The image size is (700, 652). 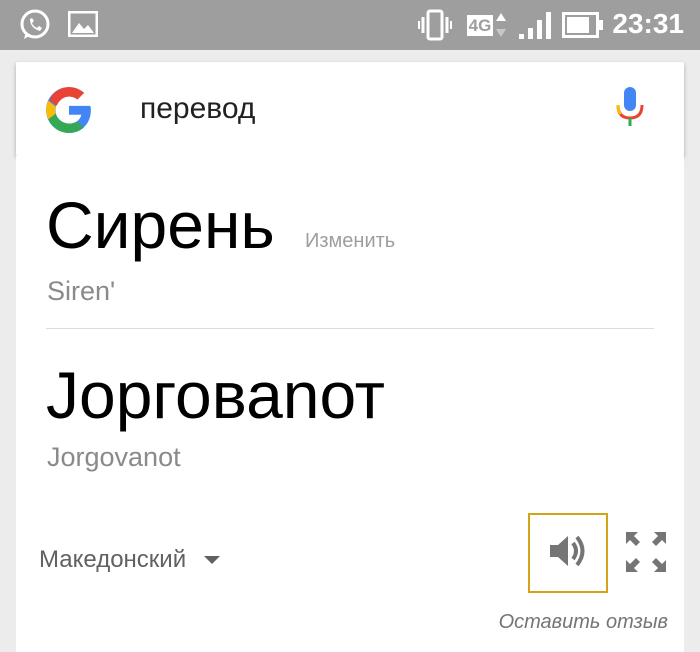 I want to click on change-language-link: Изменить, so click(x=350, y=241).